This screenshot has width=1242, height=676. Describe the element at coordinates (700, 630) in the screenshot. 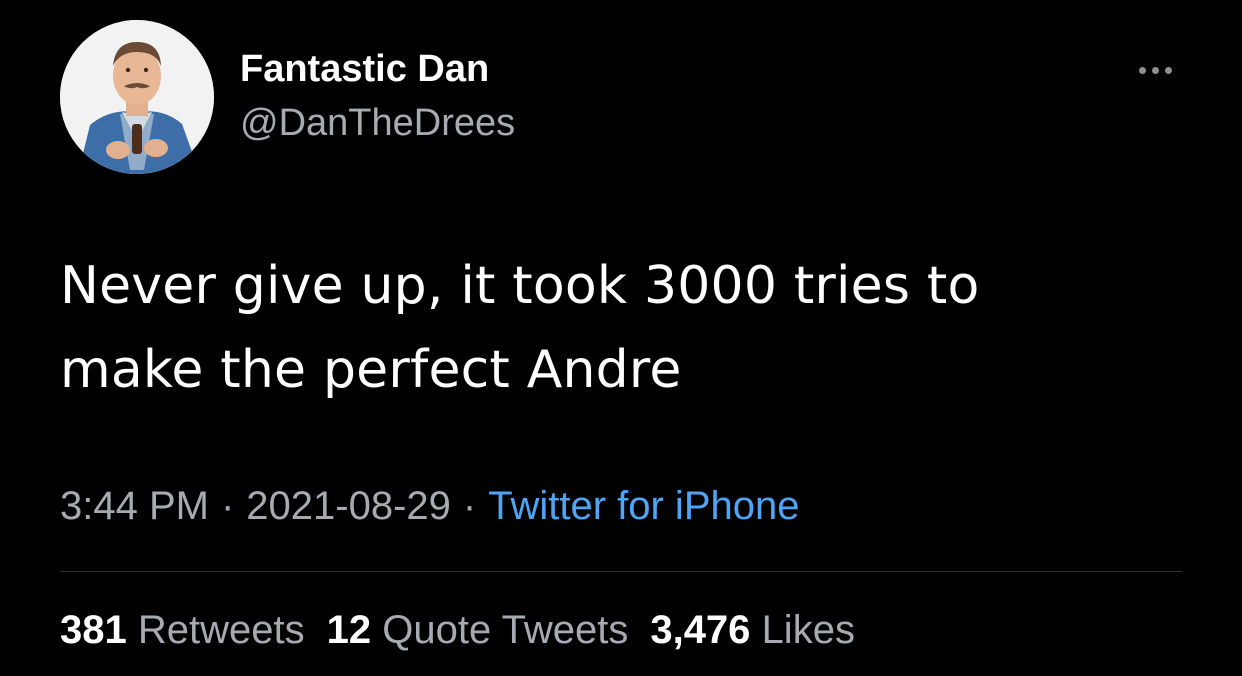

I see `likes-count: 3,476` at that location.